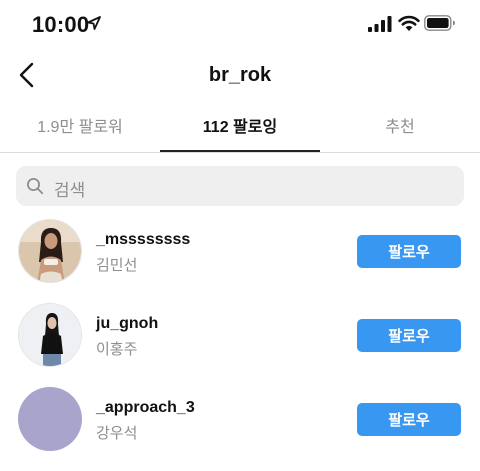  What do you see at coordinates (439, 23) in the screenshot?
I see `battery-icon` at bounding box center [439, 23].